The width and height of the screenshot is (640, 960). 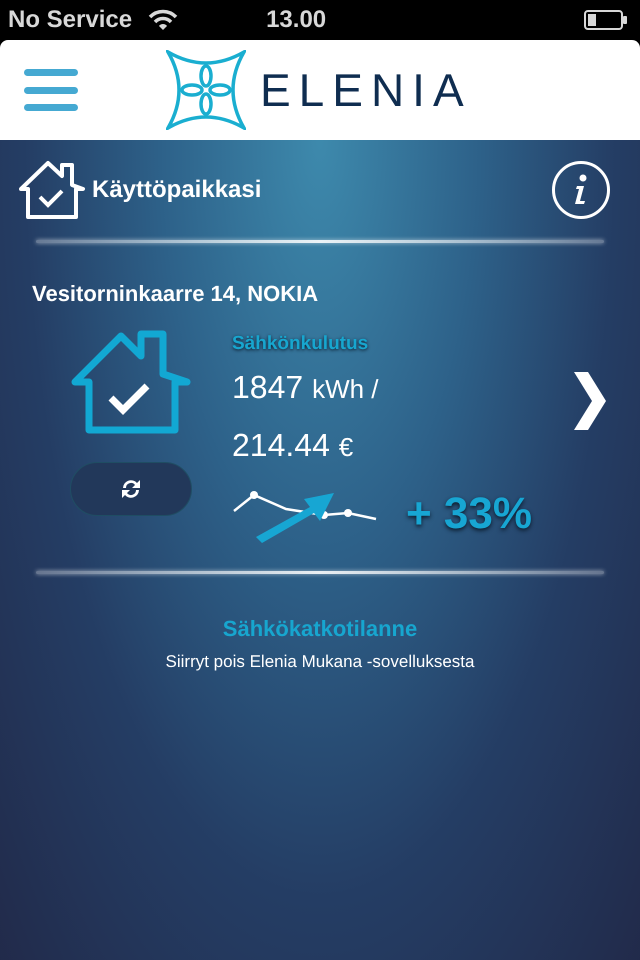 I want to click on logo-text: ELENIA, so click(x=366, y=90).